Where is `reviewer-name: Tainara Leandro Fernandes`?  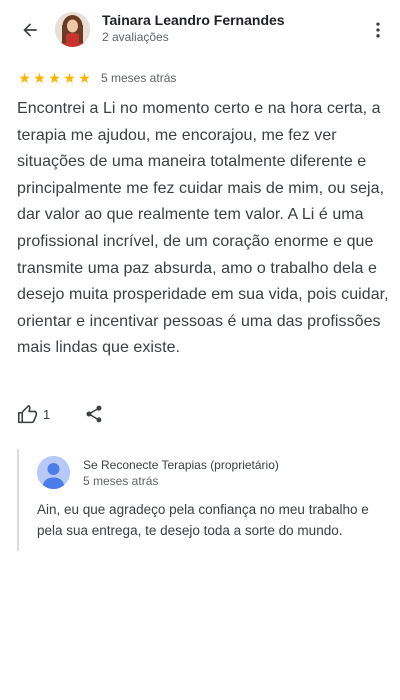 reviewer-name: Tainara Leandro Fernandes is located at coordinates (193, 20).